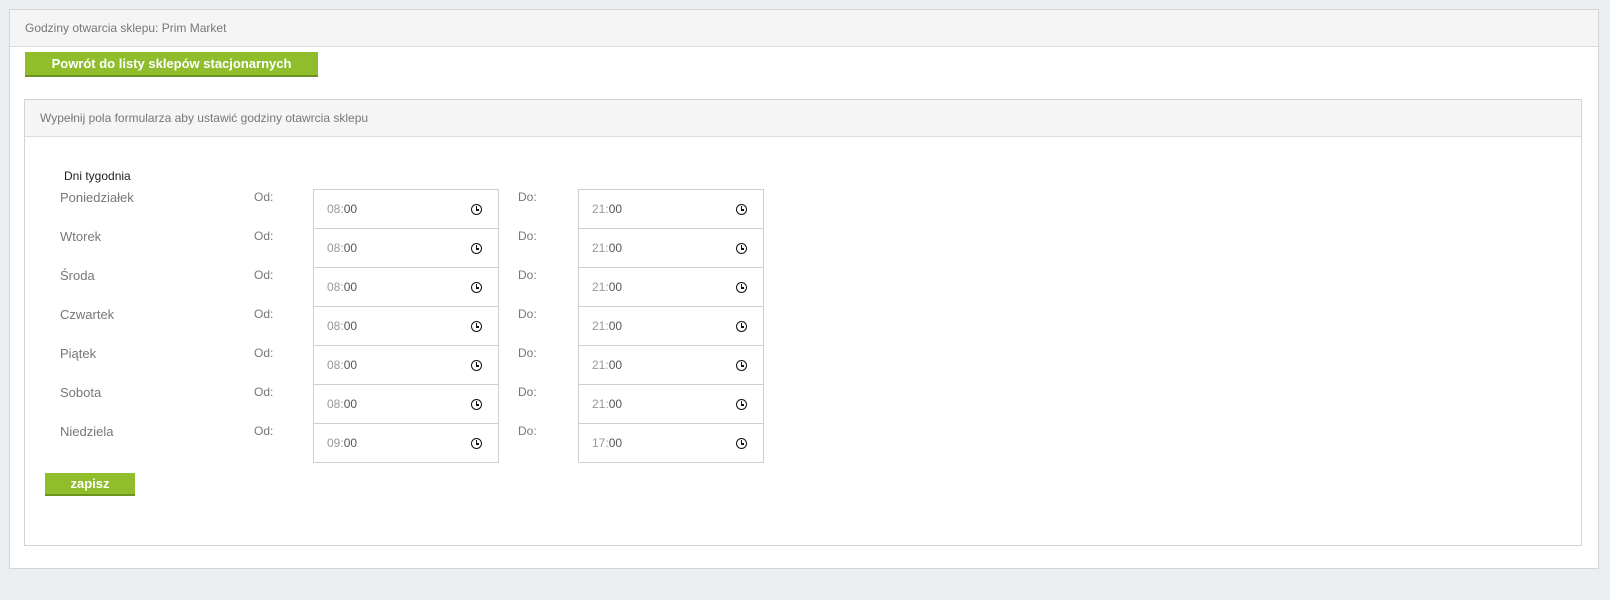 The image size is (1610, 600). I want to click on week-days-label: Dni tygodnia, so click(97, 176).